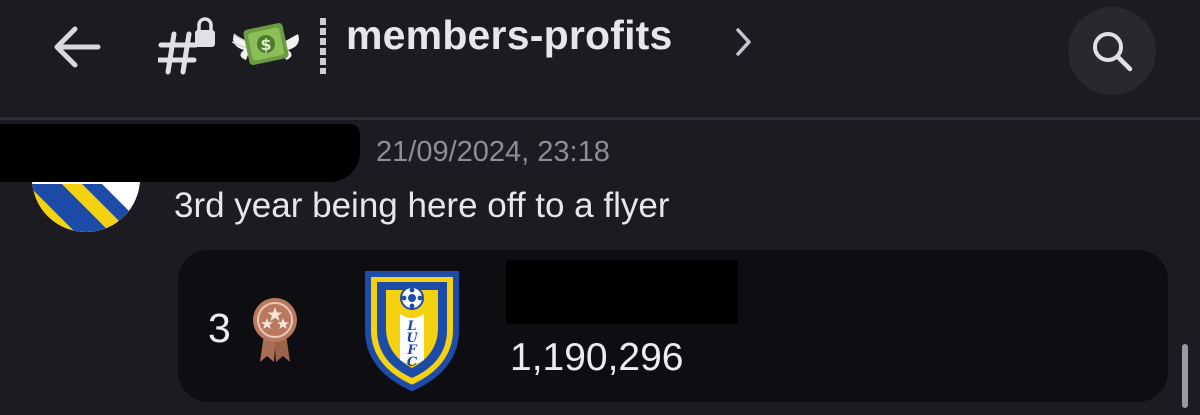 The image size is (1200, 415). I want to click on money-with-wings-icon: $, so click(266, 45).